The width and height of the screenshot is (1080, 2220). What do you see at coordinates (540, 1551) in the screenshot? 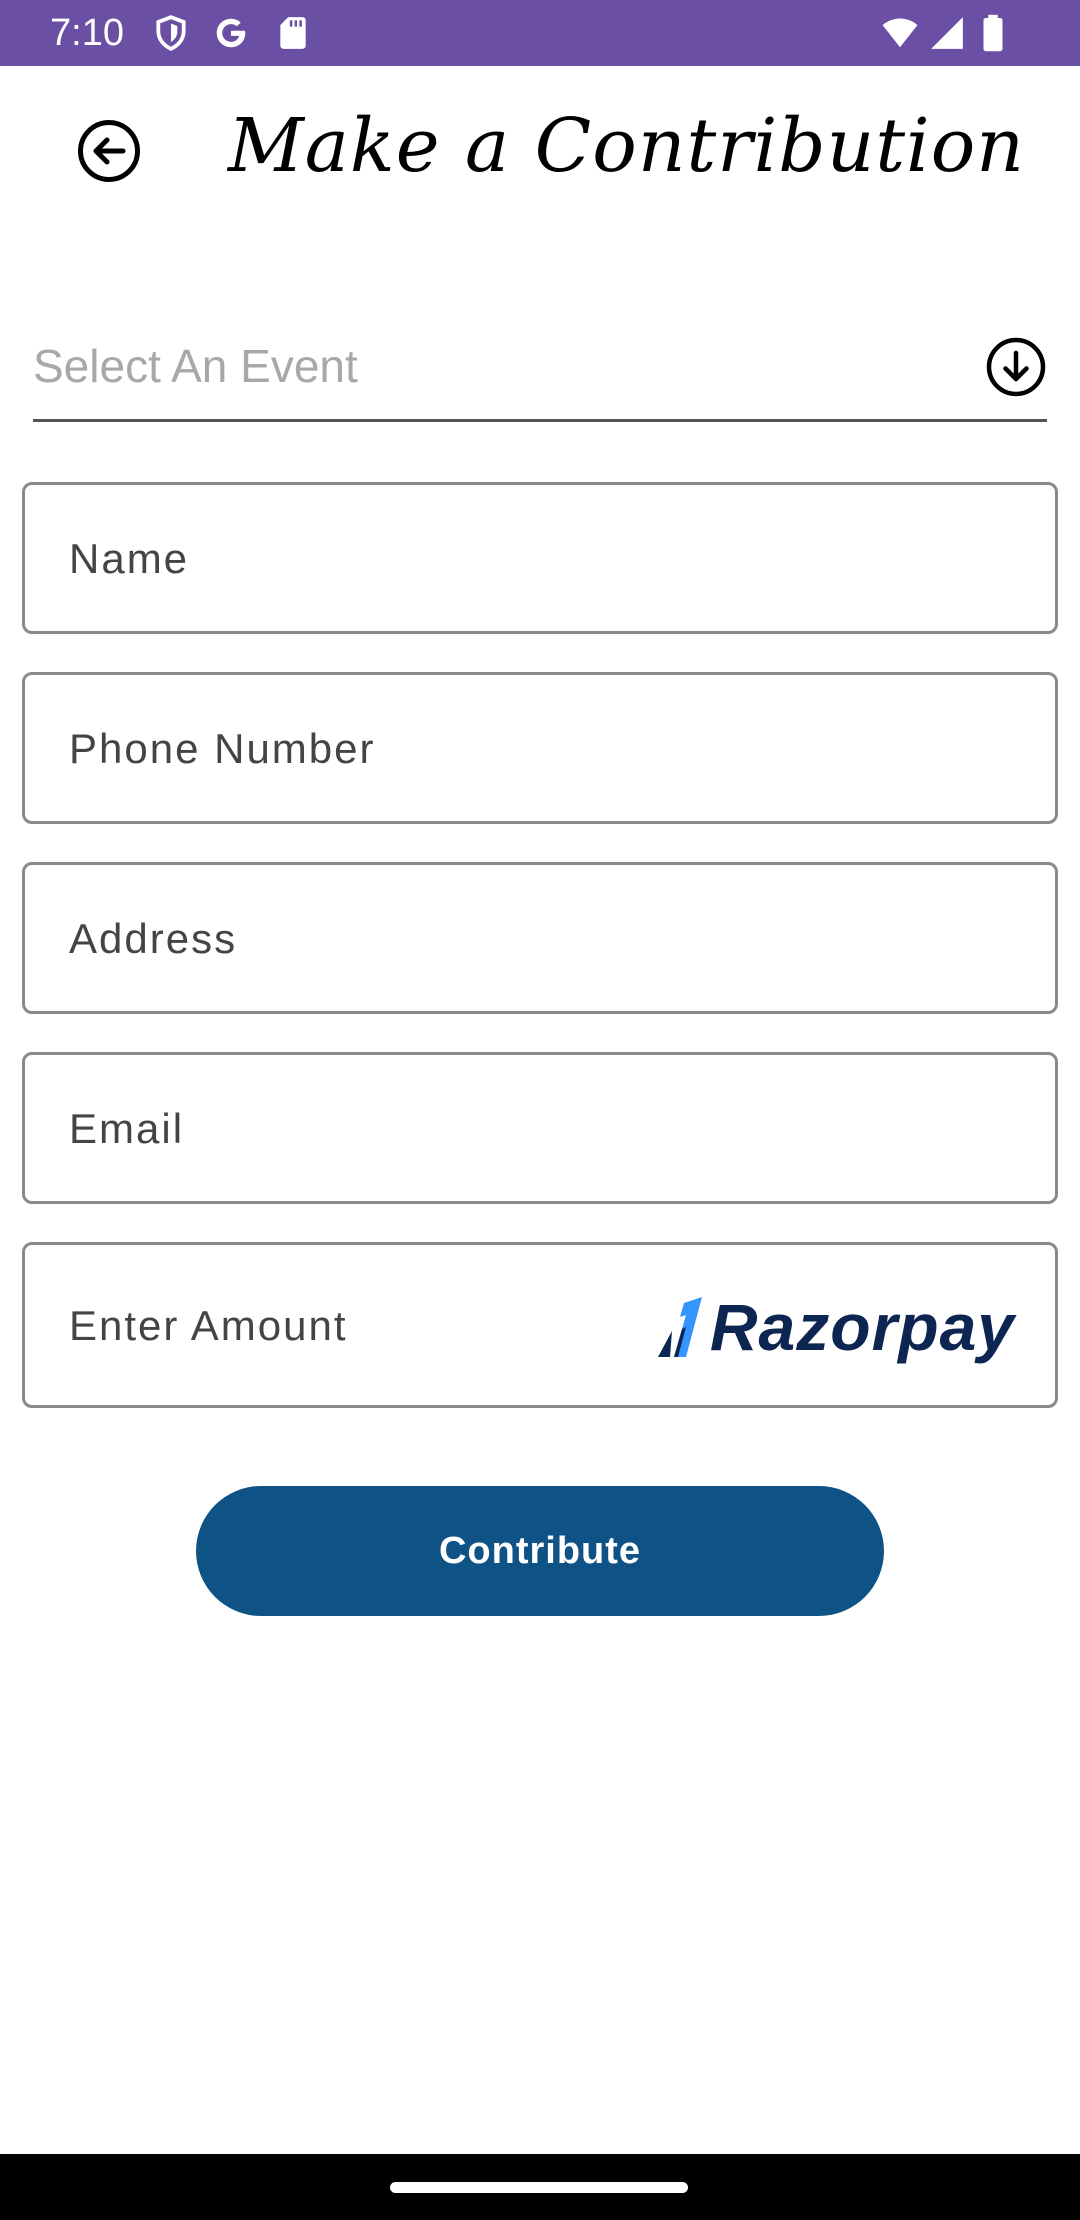
I see `contribute-button: Contribute` at bounding box center [540, 1551].